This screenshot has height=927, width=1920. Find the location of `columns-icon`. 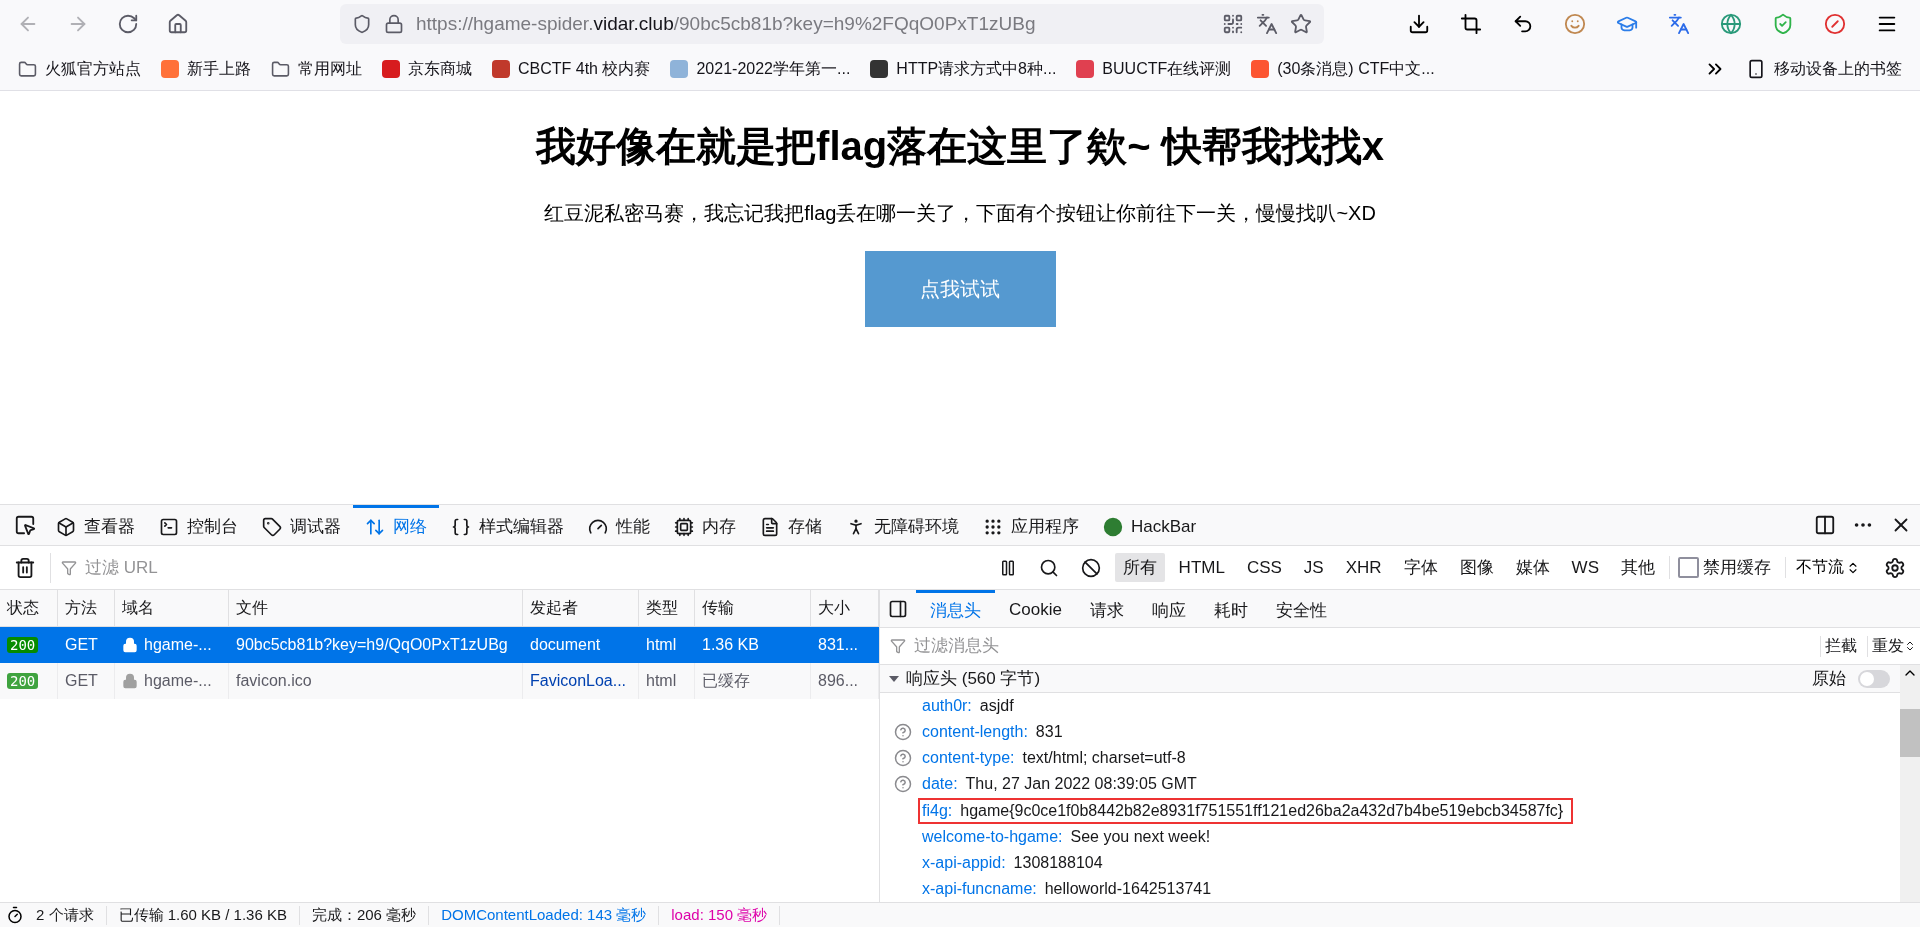

columns-icon is located at coordinates (1825, 525).